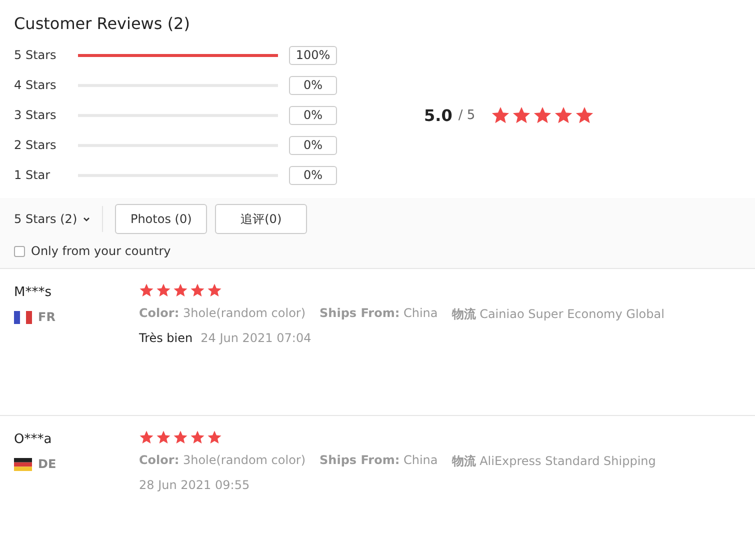  What do you see at coordinates (86, 219) in the screenshot?
I see `caret-icon` at bounding box center [86, 219].